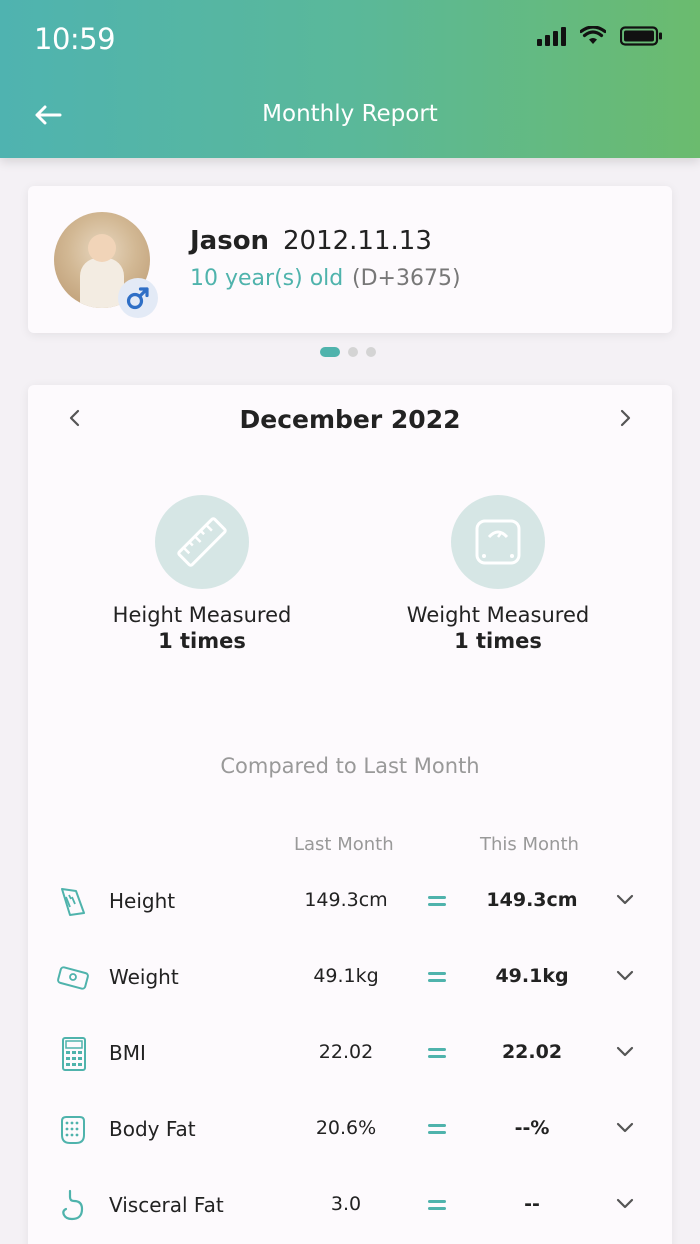 This screenshot has width=700, height=1244. I want to click on height-measured-count: 1 times, so click(202, 641).